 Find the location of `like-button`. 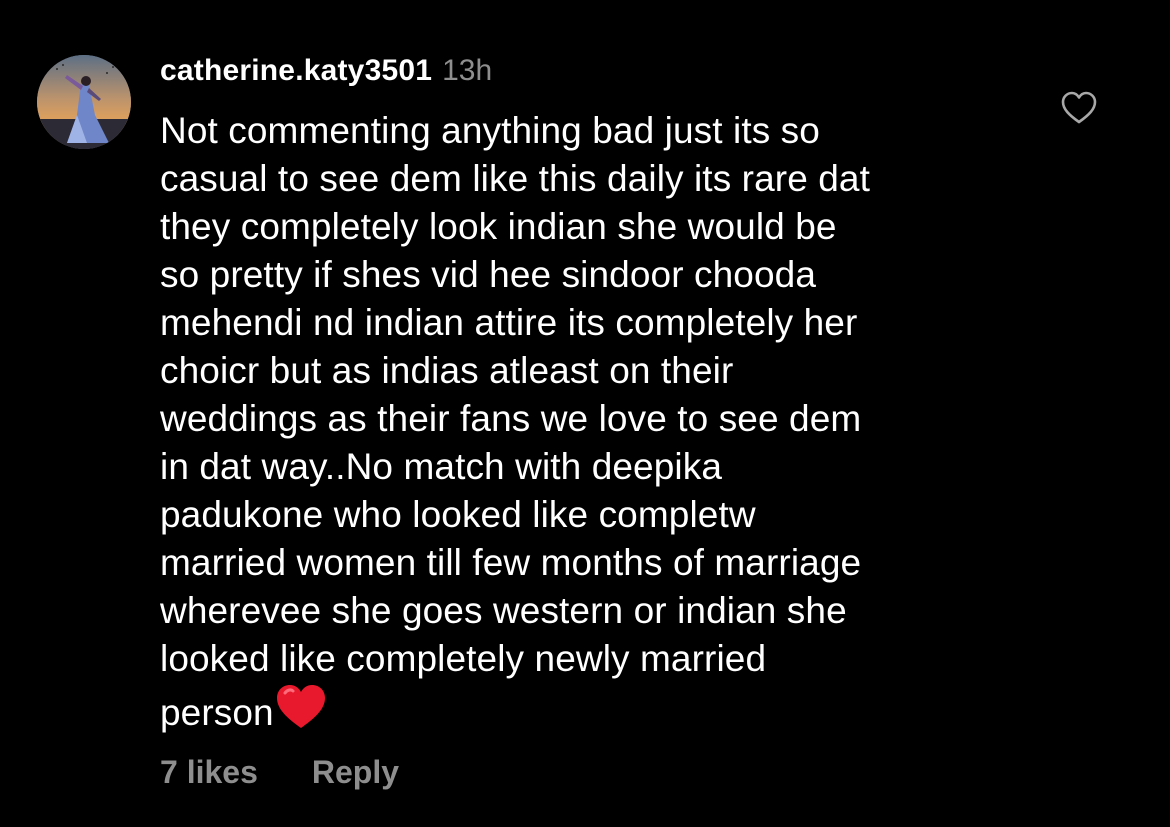

like-button is located at coordinates (1079, 108).